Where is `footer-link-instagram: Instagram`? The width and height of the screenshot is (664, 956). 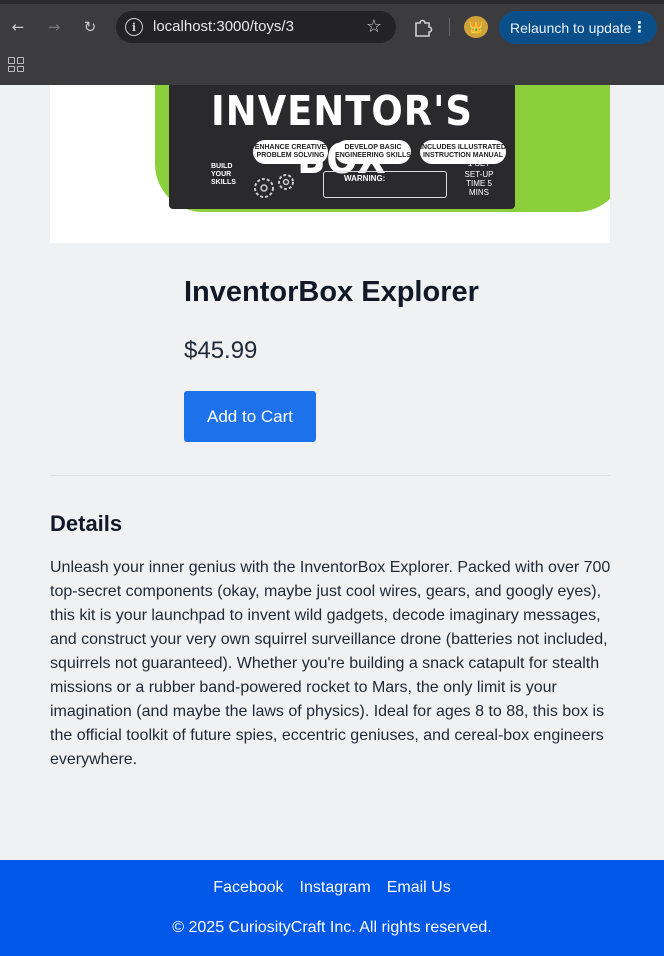
footer-link-instagram: Instagram is located at coordinates (335, 888).